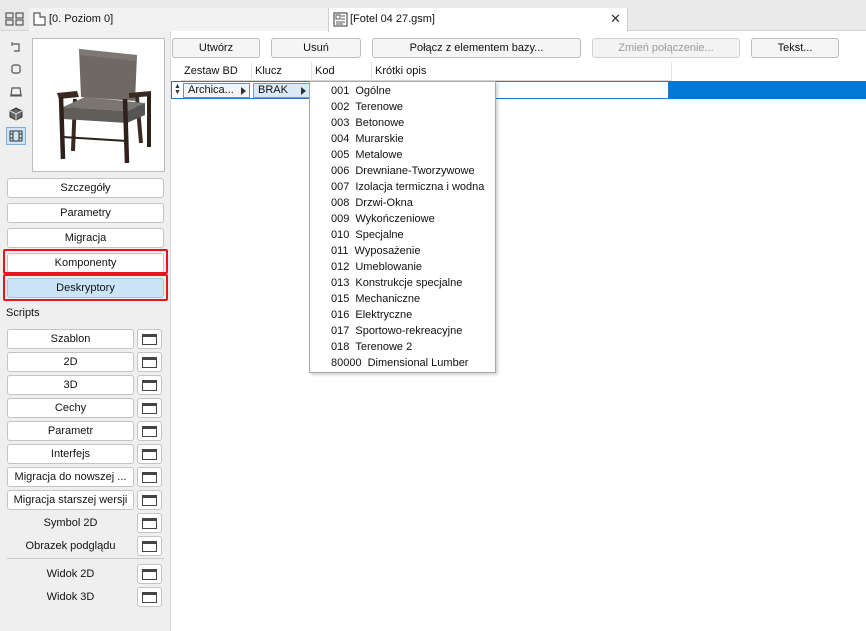 This screenshot has width=866, height=631. Describe the element at coordinates (340, 267) in the screenshot. I see `menu-item-code: 012` at that location.